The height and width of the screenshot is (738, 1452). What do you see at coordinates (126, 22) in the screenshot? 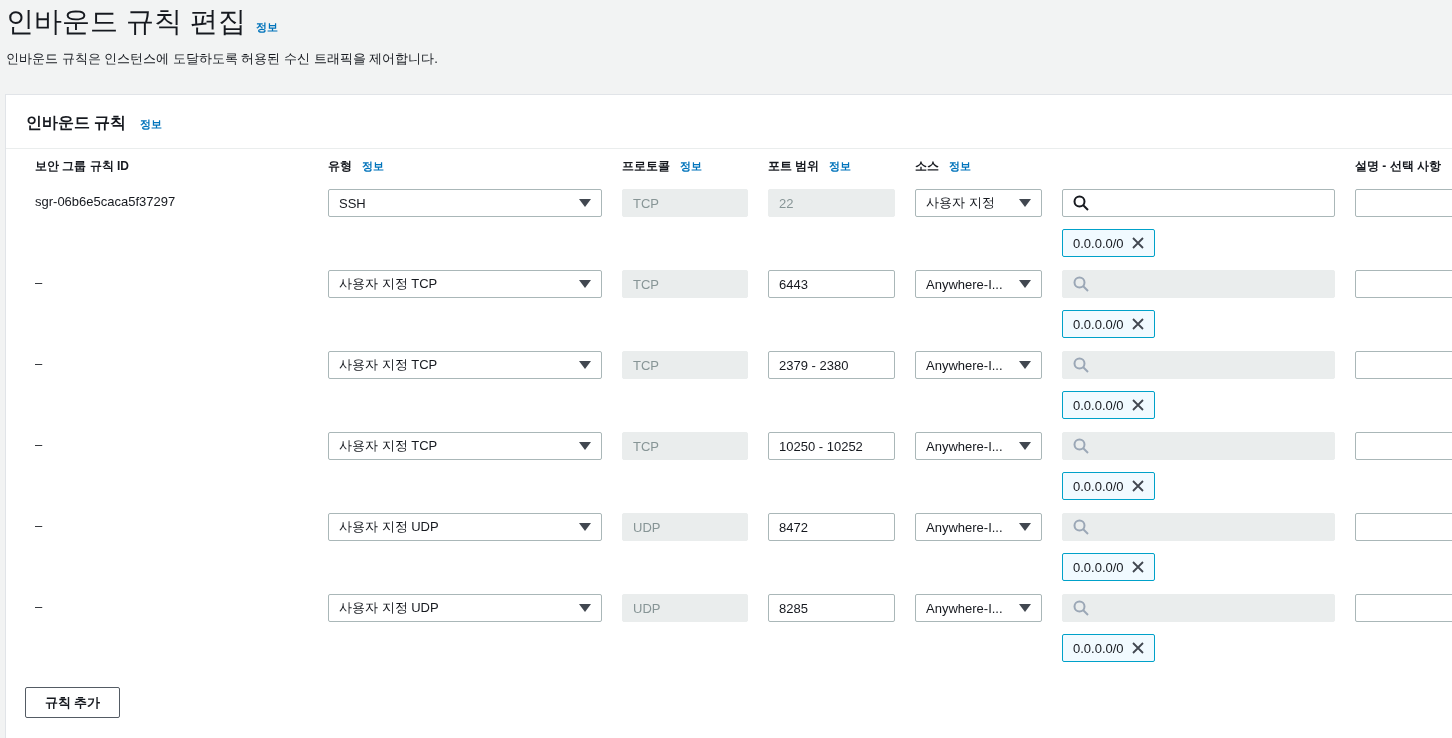
I see `page-title: 인바운드 규칙 편집` at bounding box center [126, 22].